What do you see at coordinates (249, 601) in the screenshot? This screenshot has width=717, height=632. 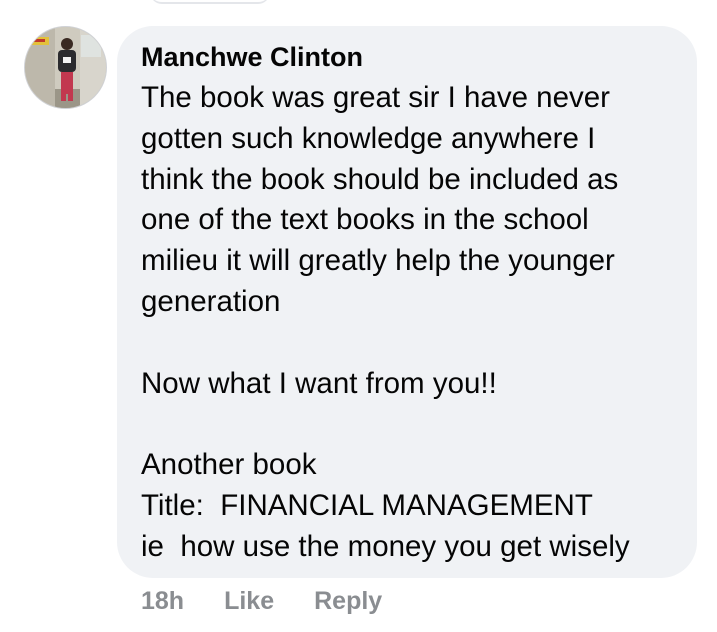 I see `like-button: Like` at bounding box center [249, 601].